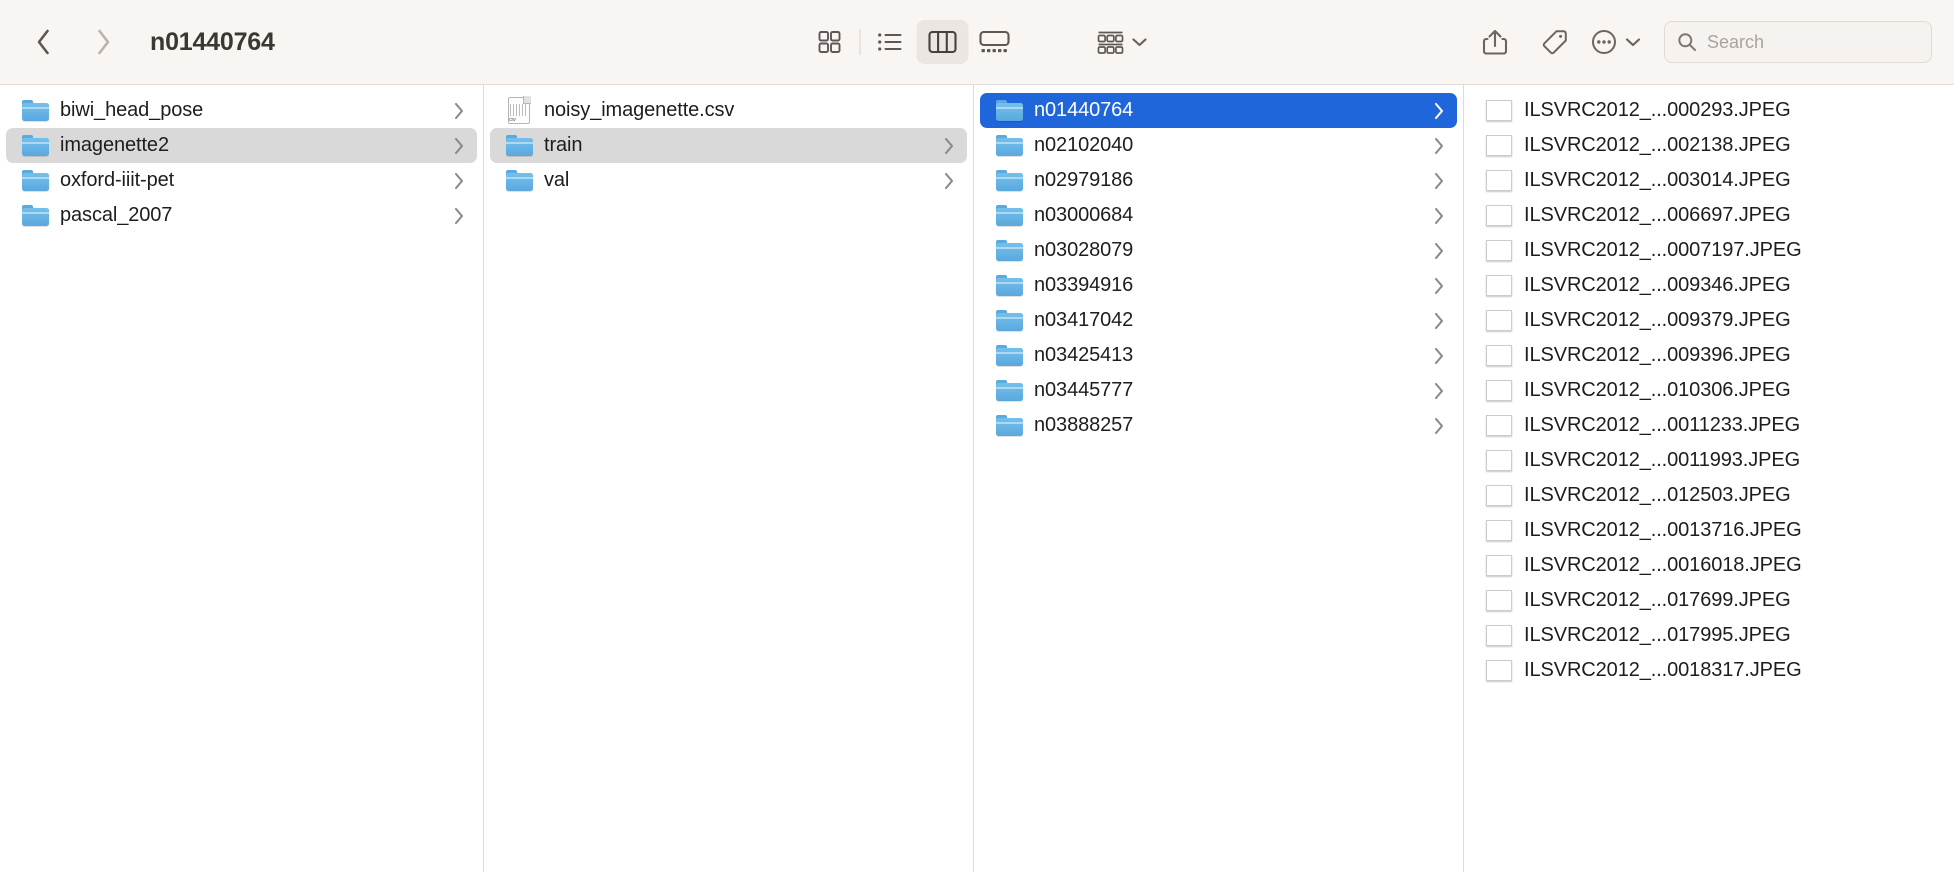  Describe the element at coordinates (114, 145) in the screenshot. I see `file-name: imagenette2` at that location.